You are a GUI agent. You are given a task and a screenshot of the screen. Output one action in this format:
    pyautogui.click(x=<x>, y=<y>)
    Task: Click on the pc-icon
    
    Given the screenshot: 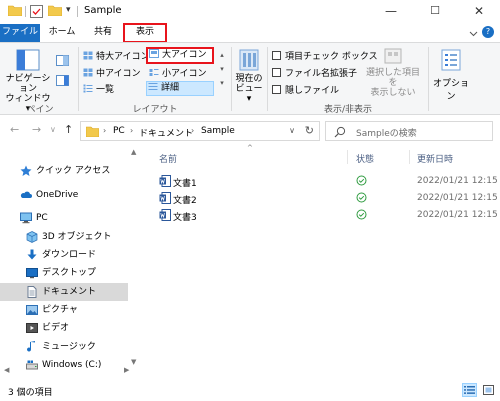 What is the action you would take?
    pyautogui.click(x=26, y=218)
    